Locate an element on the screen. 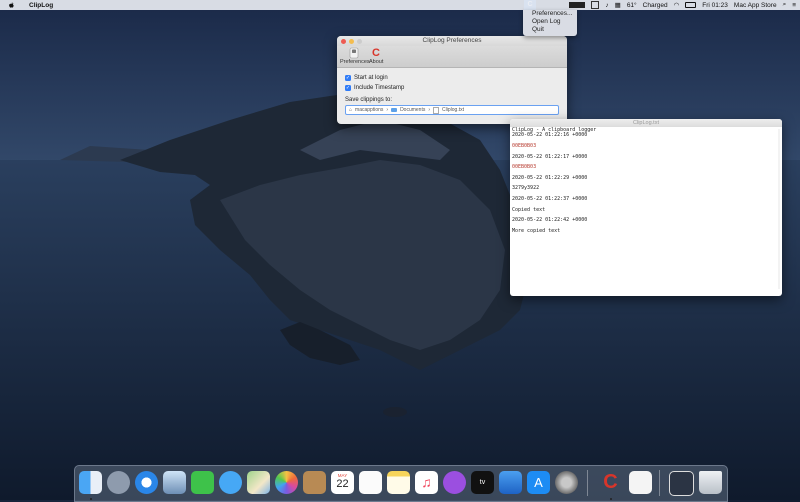  temperature-readout: 61° is located at coordinates (632, 5).